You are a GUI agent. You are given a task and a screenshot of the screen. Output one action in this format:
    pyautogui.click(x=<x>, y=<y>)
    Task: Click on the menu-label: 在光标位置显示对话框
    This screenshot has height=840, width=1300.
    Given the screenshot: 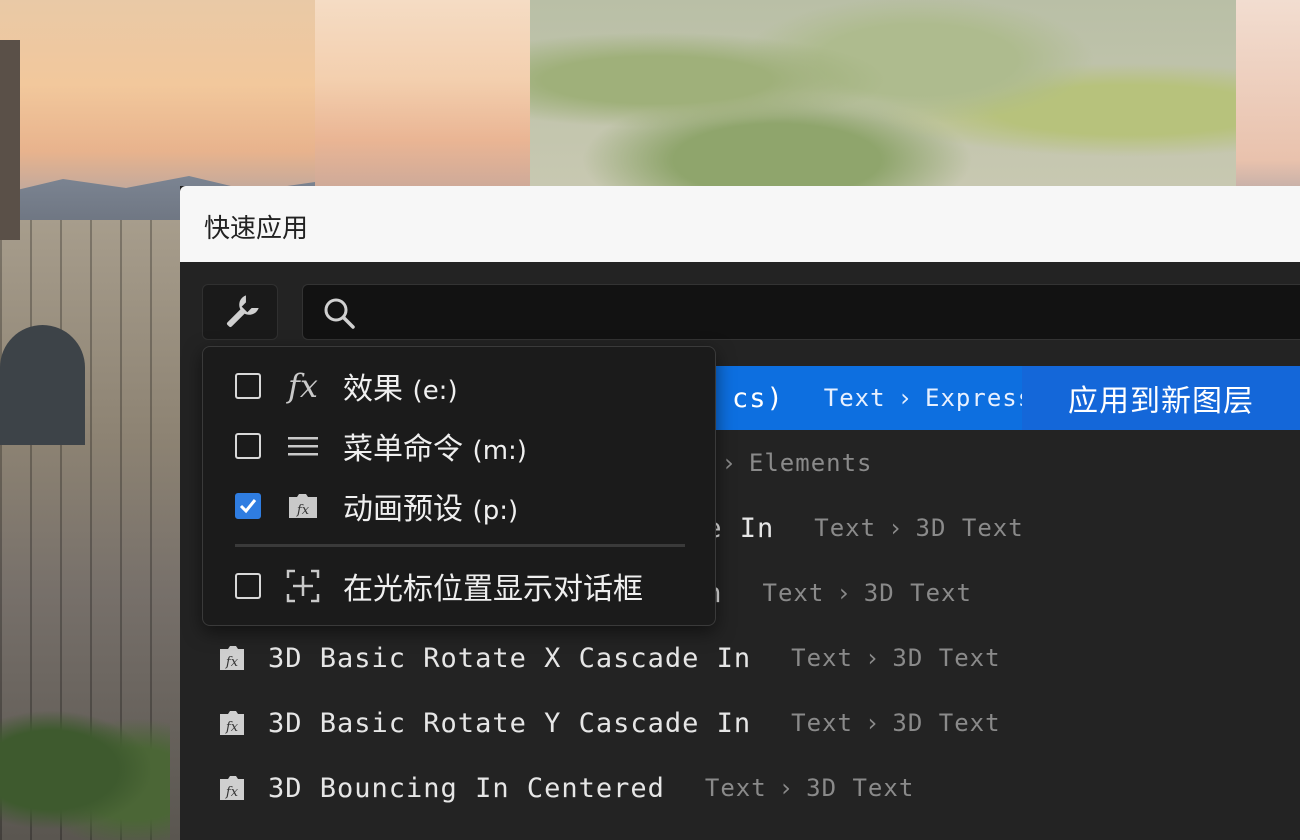 What is the action you would take?
    pyautogui.click(x=493, y=589)
    